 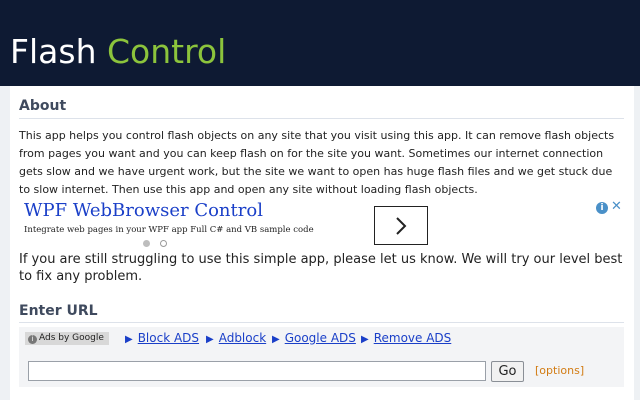 What do you see at coordinates (257, 371) in the screenshot?
I see `url-input` at bounding box center [257, 371].